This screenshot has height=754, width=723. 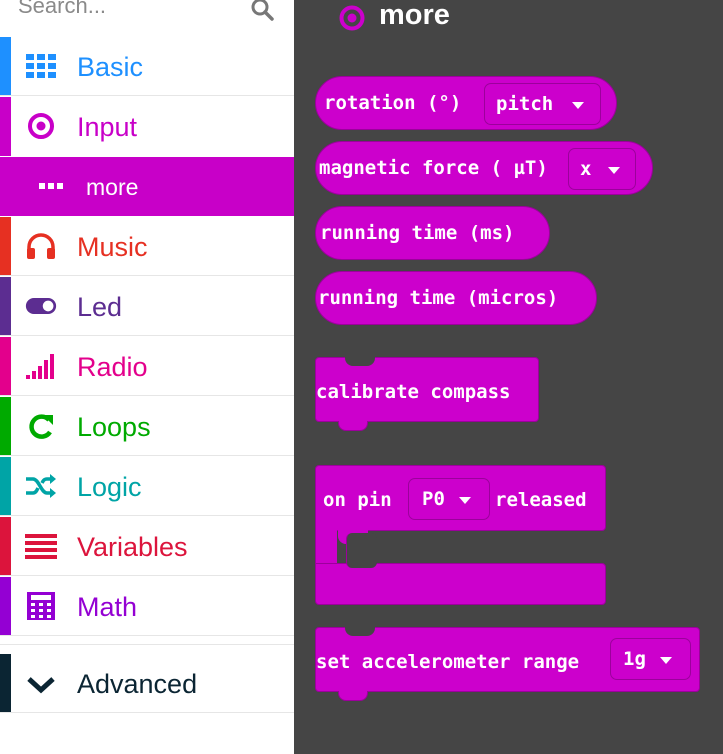 What do you see at coordinates (361, 550) in the screenshot?
I see `statement-slot` at bounding box center [361, 550].